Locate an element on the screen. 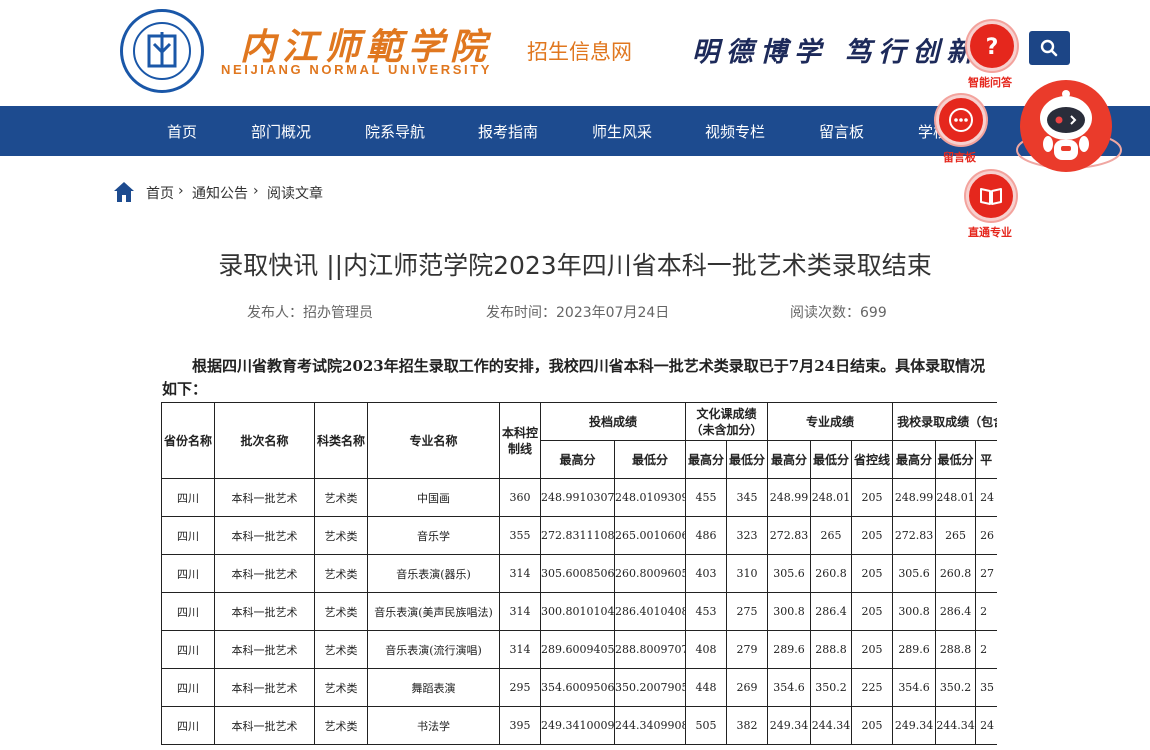 The height and width of the screenshot is (750, 1150). table-cell-control: 355 is located at coordinates (520, 535).